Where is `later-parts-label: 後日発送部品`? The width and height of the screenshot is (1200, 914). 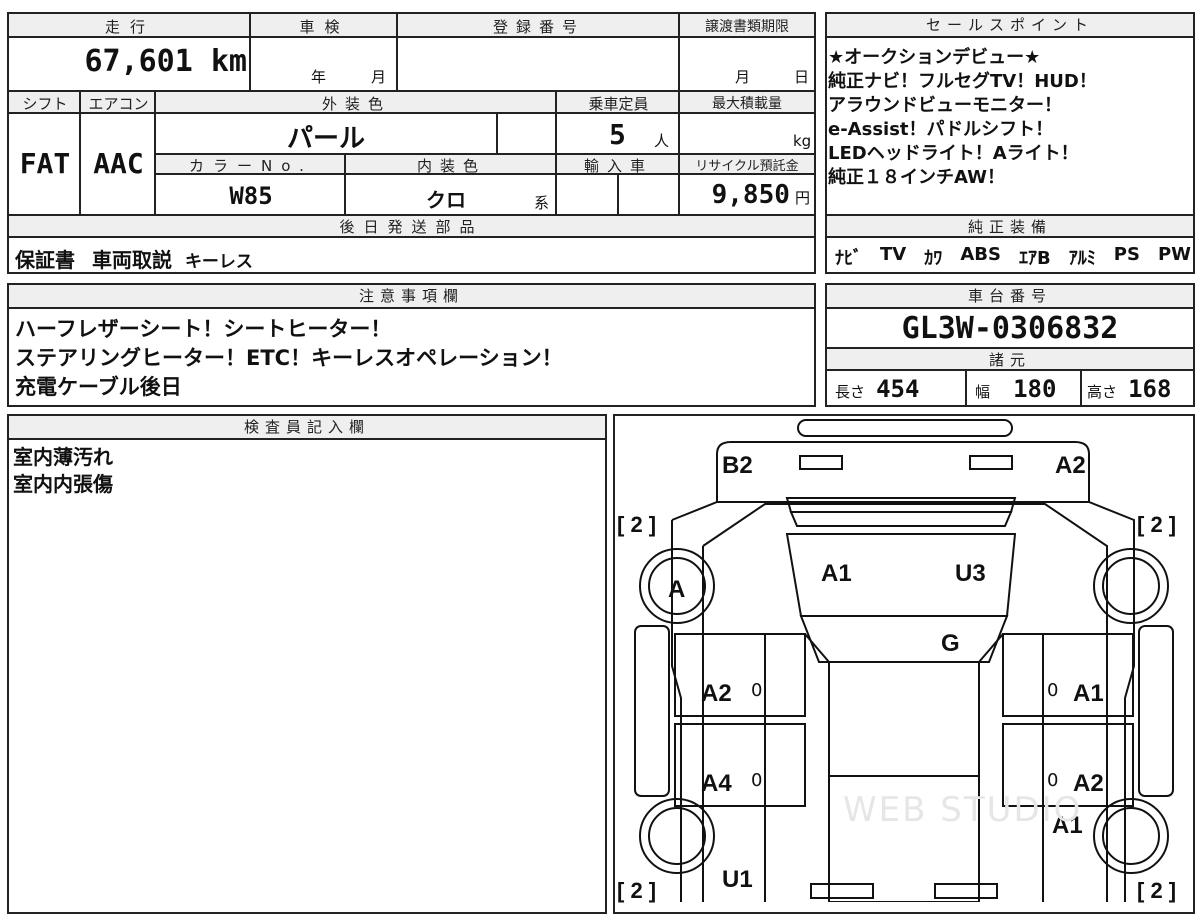 later-parts-label: 後日発送部品 is located at coordinates (411, 227).